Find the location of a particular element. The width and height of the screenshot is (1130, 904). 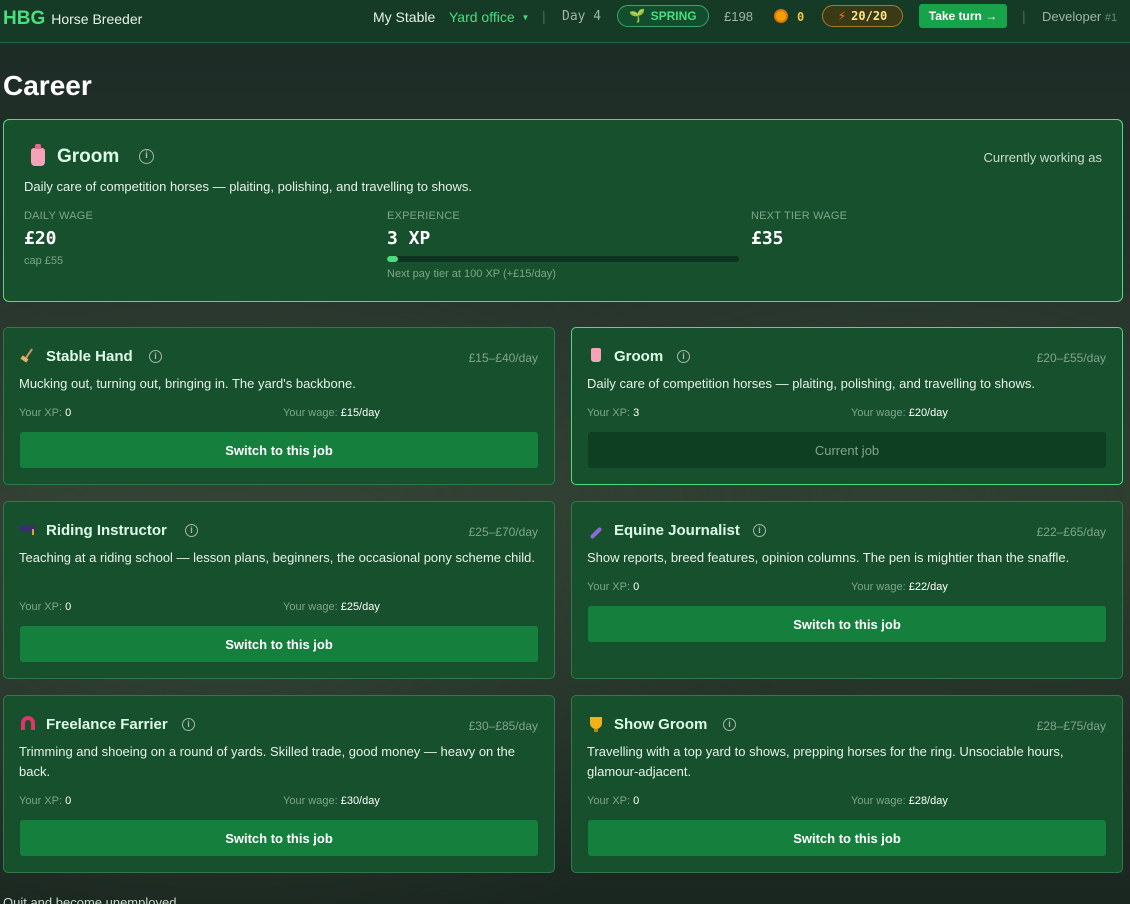

job-wage: Your wage: £25/day is located at coordinates (331, 607).